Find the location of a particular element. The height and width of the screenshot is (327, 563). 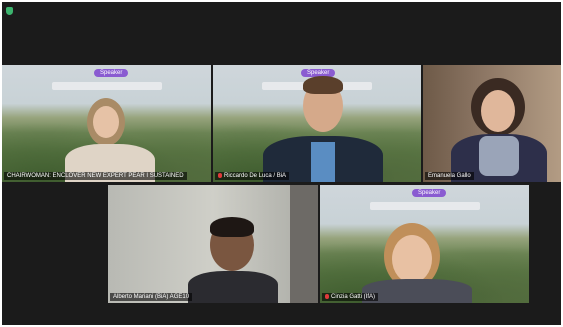

video-tile-cinzia: Speaker Cinzia Gatti (IfA) is located at coordinates (424, 244).